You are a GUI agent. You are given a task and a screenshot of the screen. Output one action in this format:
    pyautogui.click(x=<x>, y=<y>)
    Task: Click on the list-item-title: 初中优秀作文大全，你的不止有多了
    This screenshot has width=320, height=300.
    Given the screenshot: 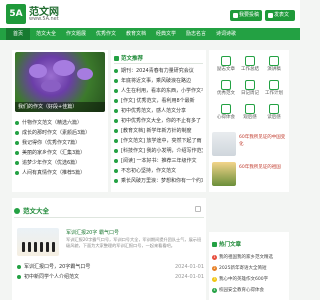 What is the action you would take?
    pyautogui.click(x=161, y=121)
    